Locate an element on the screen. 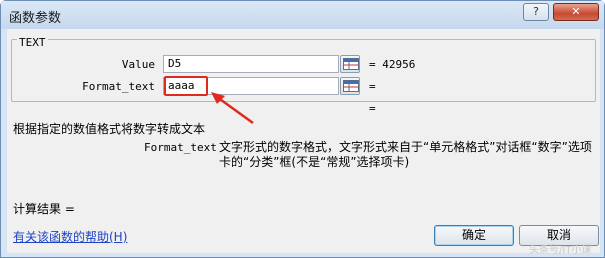  value-range-select-button is located at coordinates (350, 64).